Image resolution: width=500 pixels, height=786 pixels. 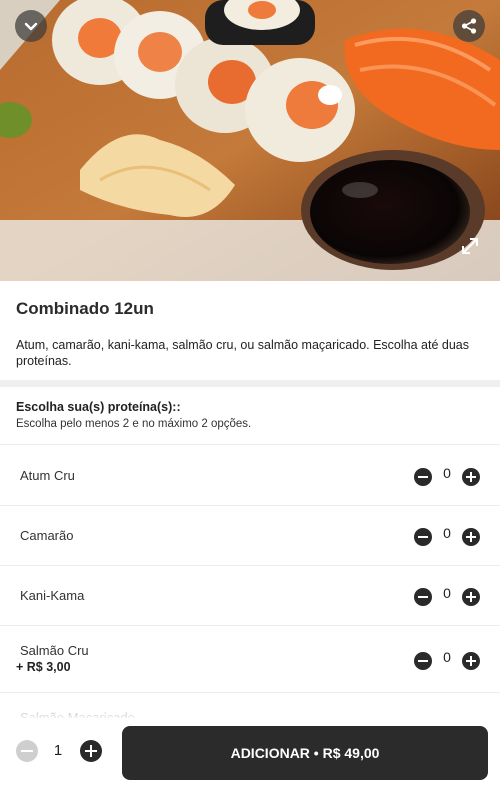 What do you see at coordinates (250, 383) in the screenshot?
I see `section-divider` at bounding box center [250, 383].